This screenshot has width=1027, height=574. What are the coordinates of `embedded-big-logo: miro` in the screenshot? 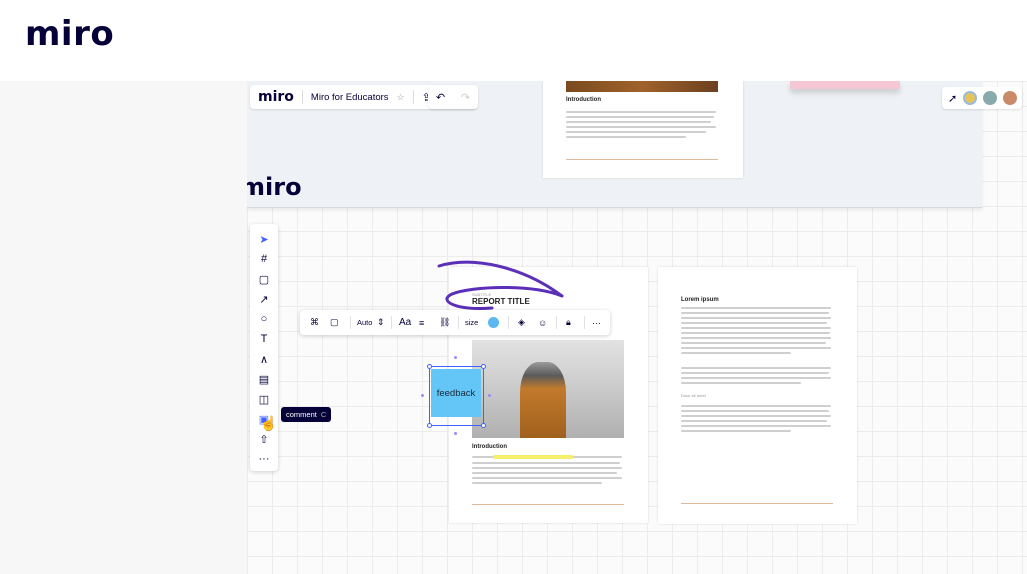 It's located at (274, 187).